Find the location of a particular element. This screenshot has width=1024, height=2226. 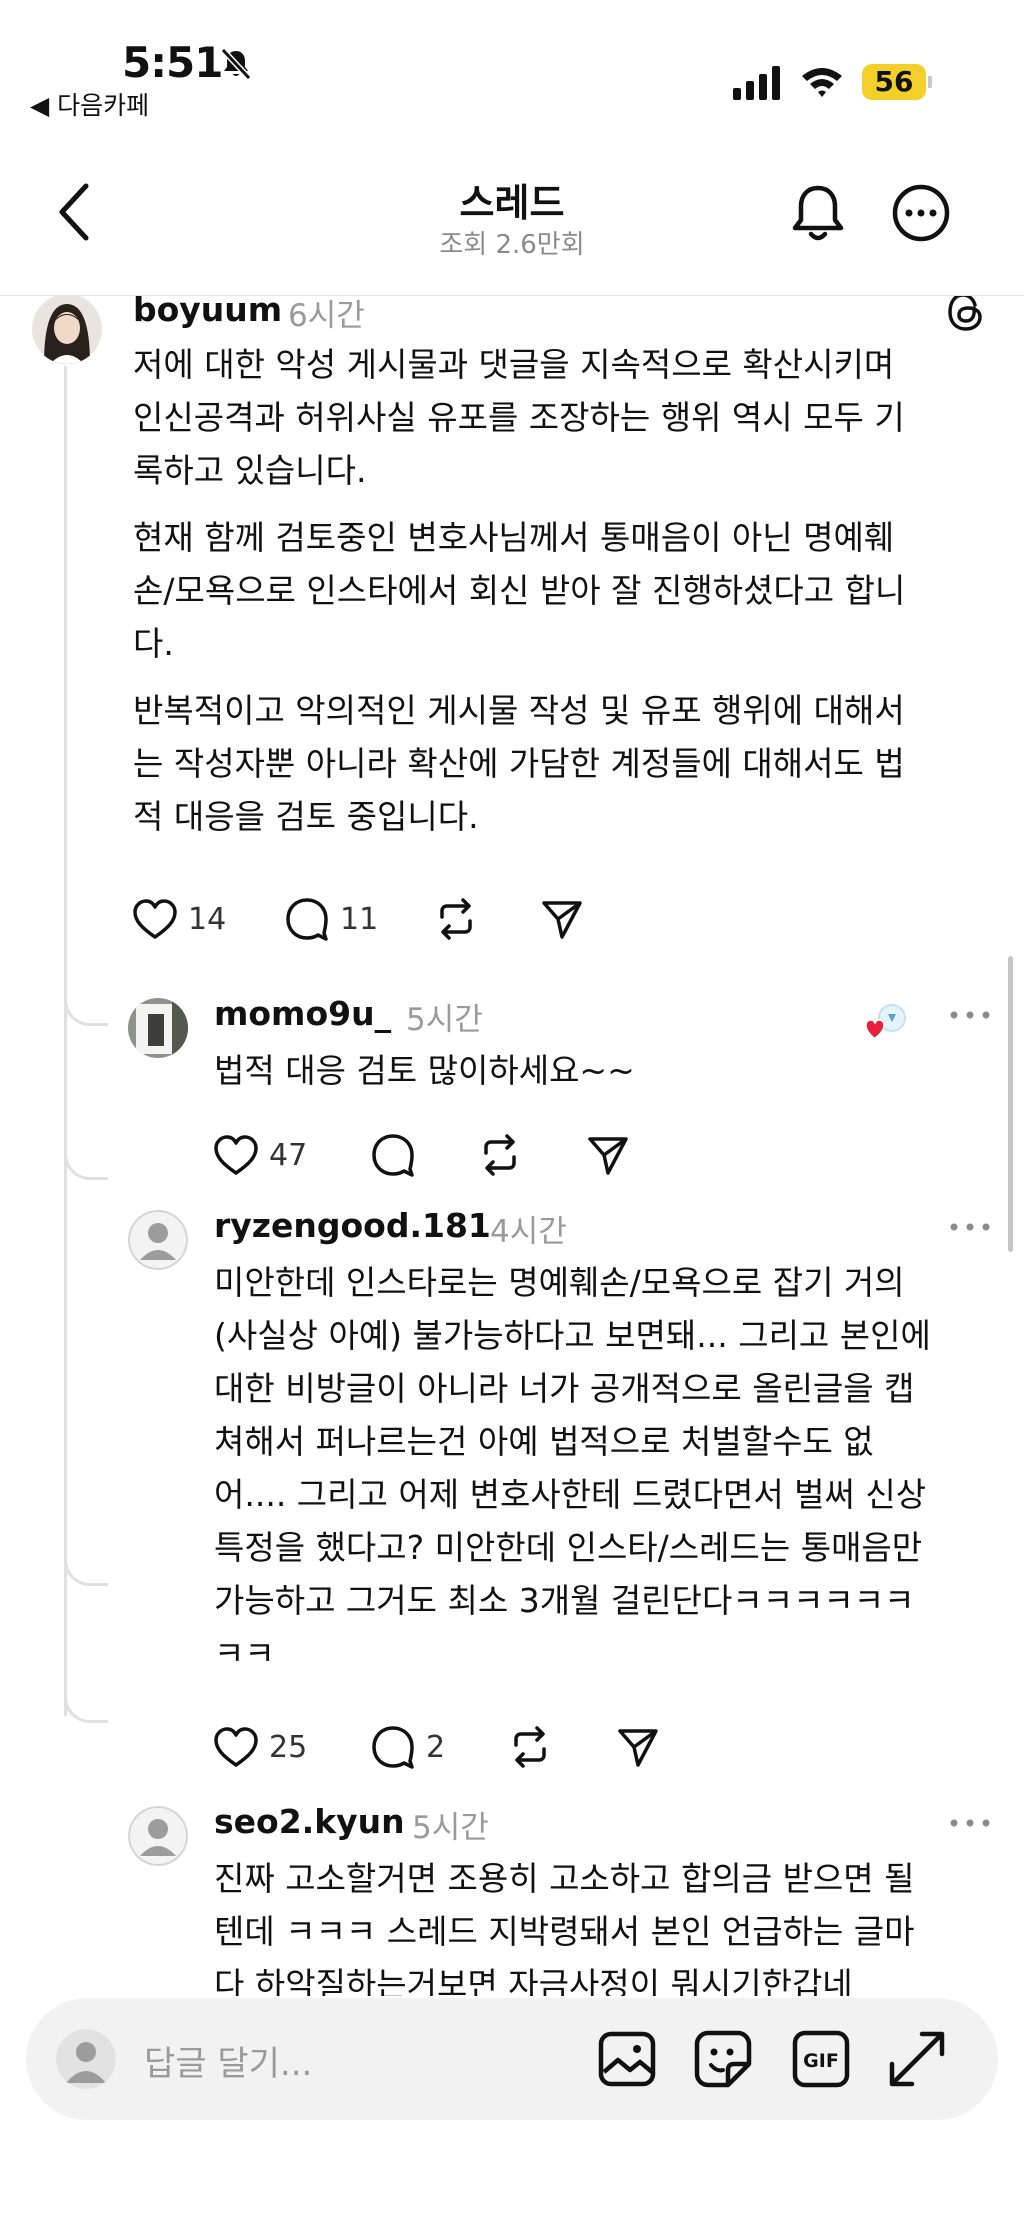

like-button: 25 is located at coordinates (260, 1747).